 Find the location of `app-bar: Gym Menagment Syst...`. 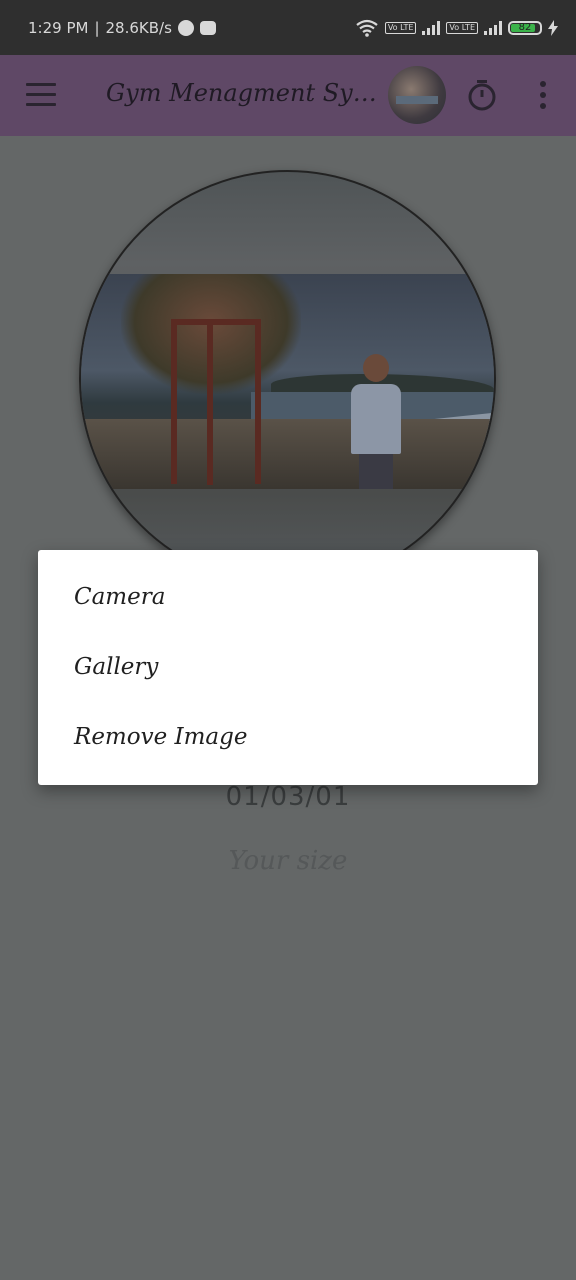

app-bar: Gym Menagment Syst... is located at coordinates (288, 95).